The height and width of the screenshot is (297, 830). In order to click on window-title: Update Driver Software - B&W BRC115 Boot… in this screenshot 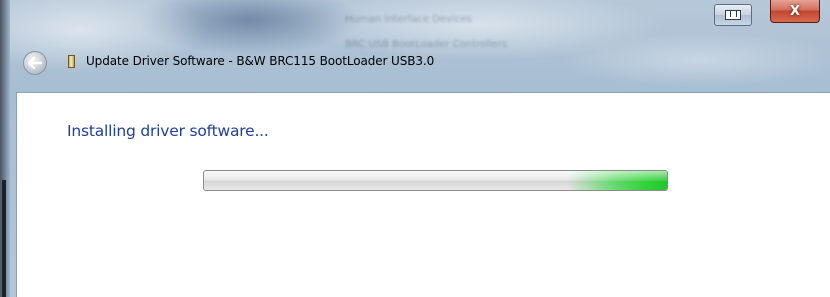, I will do `click(260, 61)`.